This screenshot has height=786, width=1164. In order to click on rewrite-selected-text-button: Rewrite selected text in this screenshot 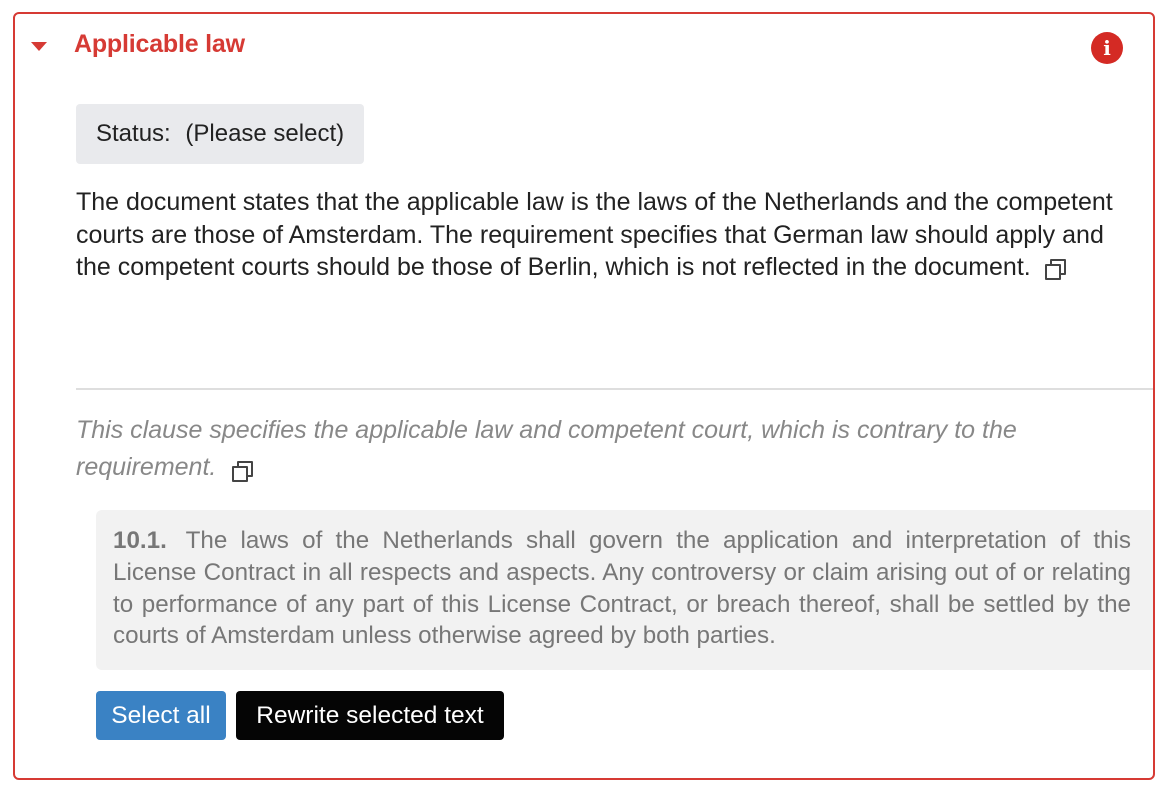, I will do `click(370, 715)`.